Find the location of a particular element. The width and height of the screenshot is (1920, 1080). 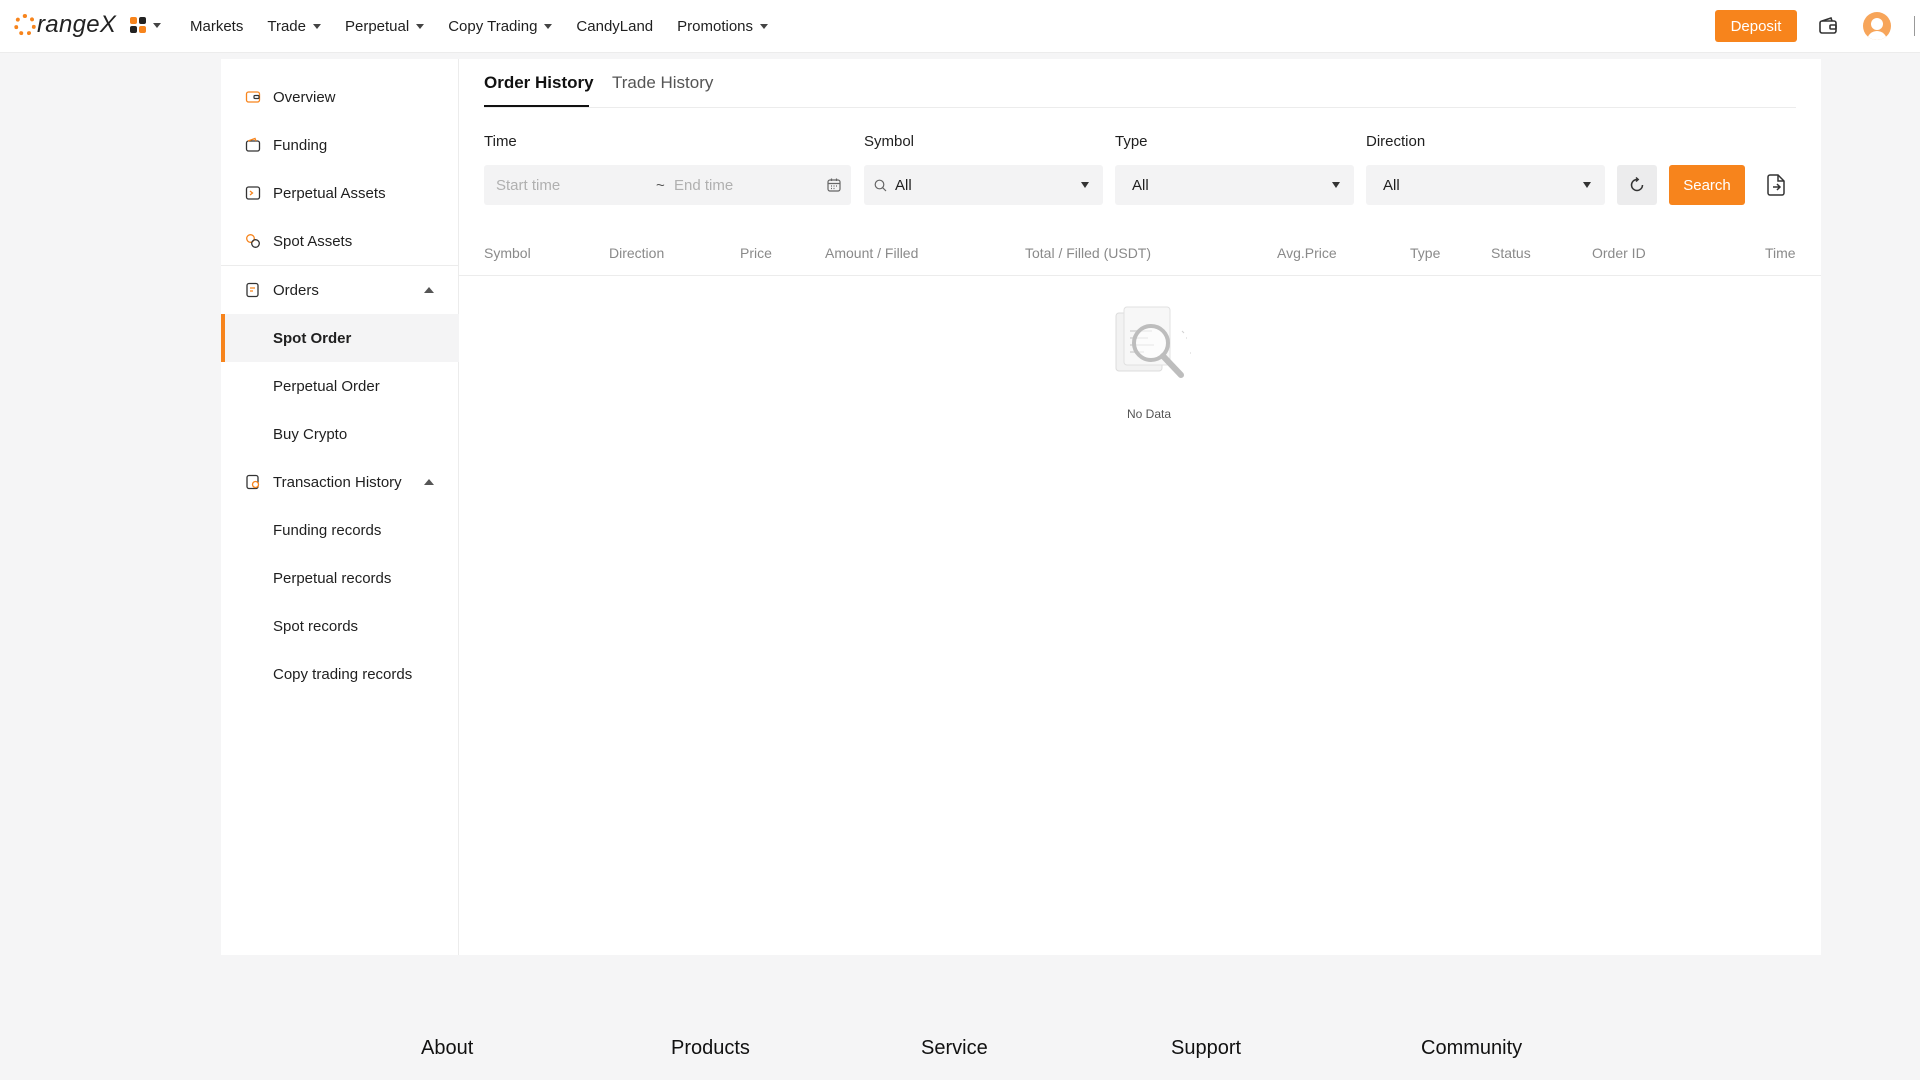

sidebar-group-transaction-history: Transaction History is located at coordinates (340, 482).